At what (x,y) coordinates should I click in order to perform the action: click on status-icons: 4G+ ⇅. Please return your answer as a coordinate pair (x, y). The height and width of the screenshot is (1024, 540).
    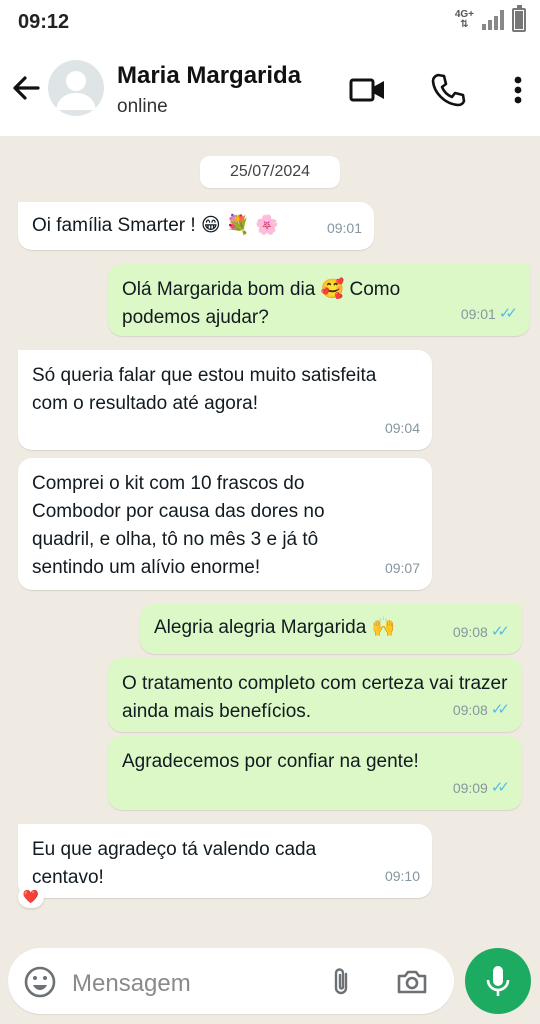
    Looking at the image, I should click on (490, 18).